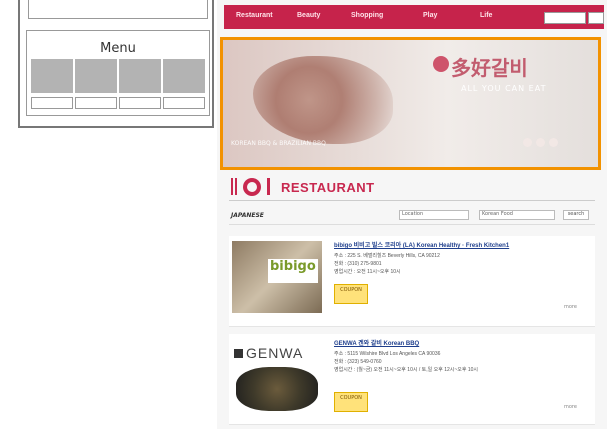 The image size is (607, 429). What do you see at coordinates (517, 215) in the screenshot?
I see `food-type-select: Korean Food` at bounding box center [517, 215].